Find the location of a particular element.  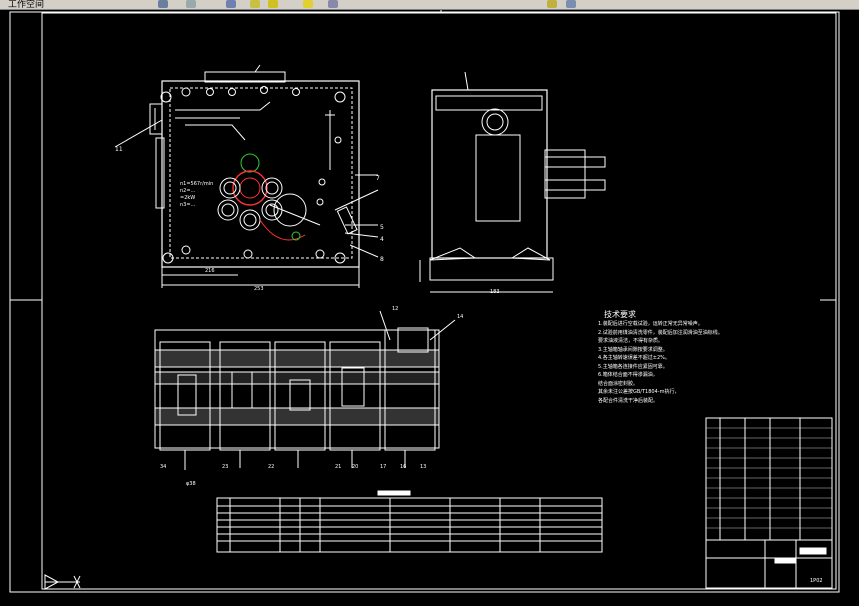

callout-20: 20 is located at coordinates (355, 467).